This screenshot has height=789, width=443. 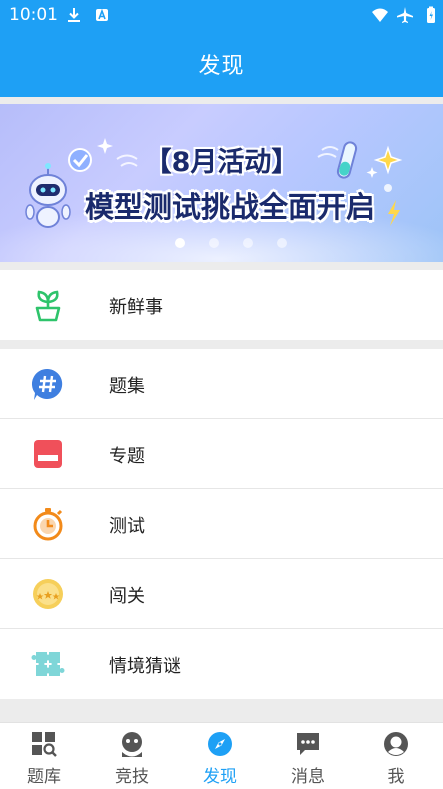 I want to click on wifi-icon, so click(x=380, y=15).